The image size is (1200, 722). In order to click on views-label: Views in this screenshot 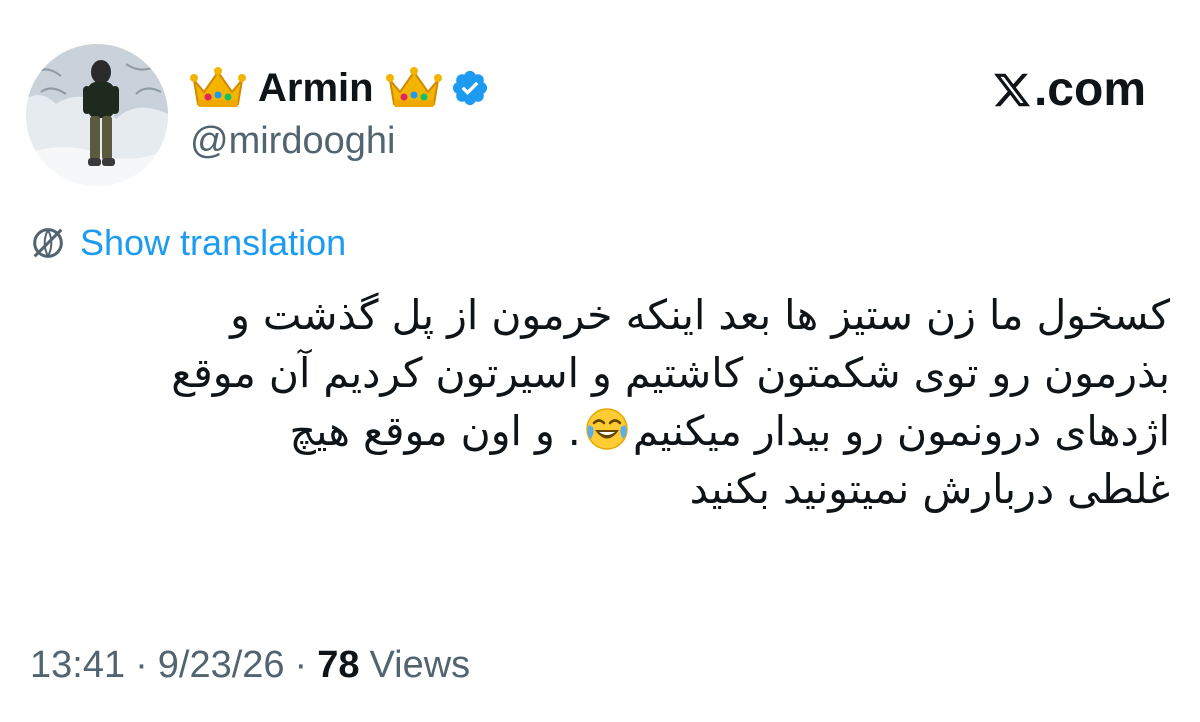, I will do `click(419, 665)`.